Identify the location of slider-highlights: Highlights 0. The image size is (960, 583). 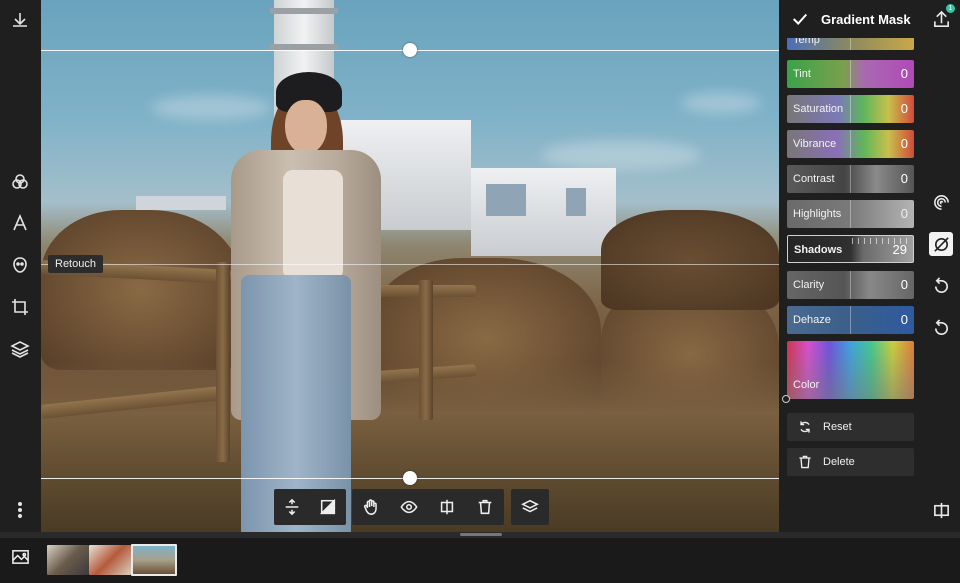
(850, 214).